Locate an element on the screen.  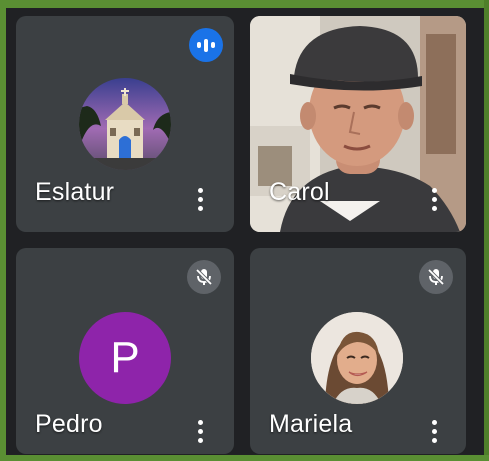
participant-name: Pedro is located at coordinates (69, 424).